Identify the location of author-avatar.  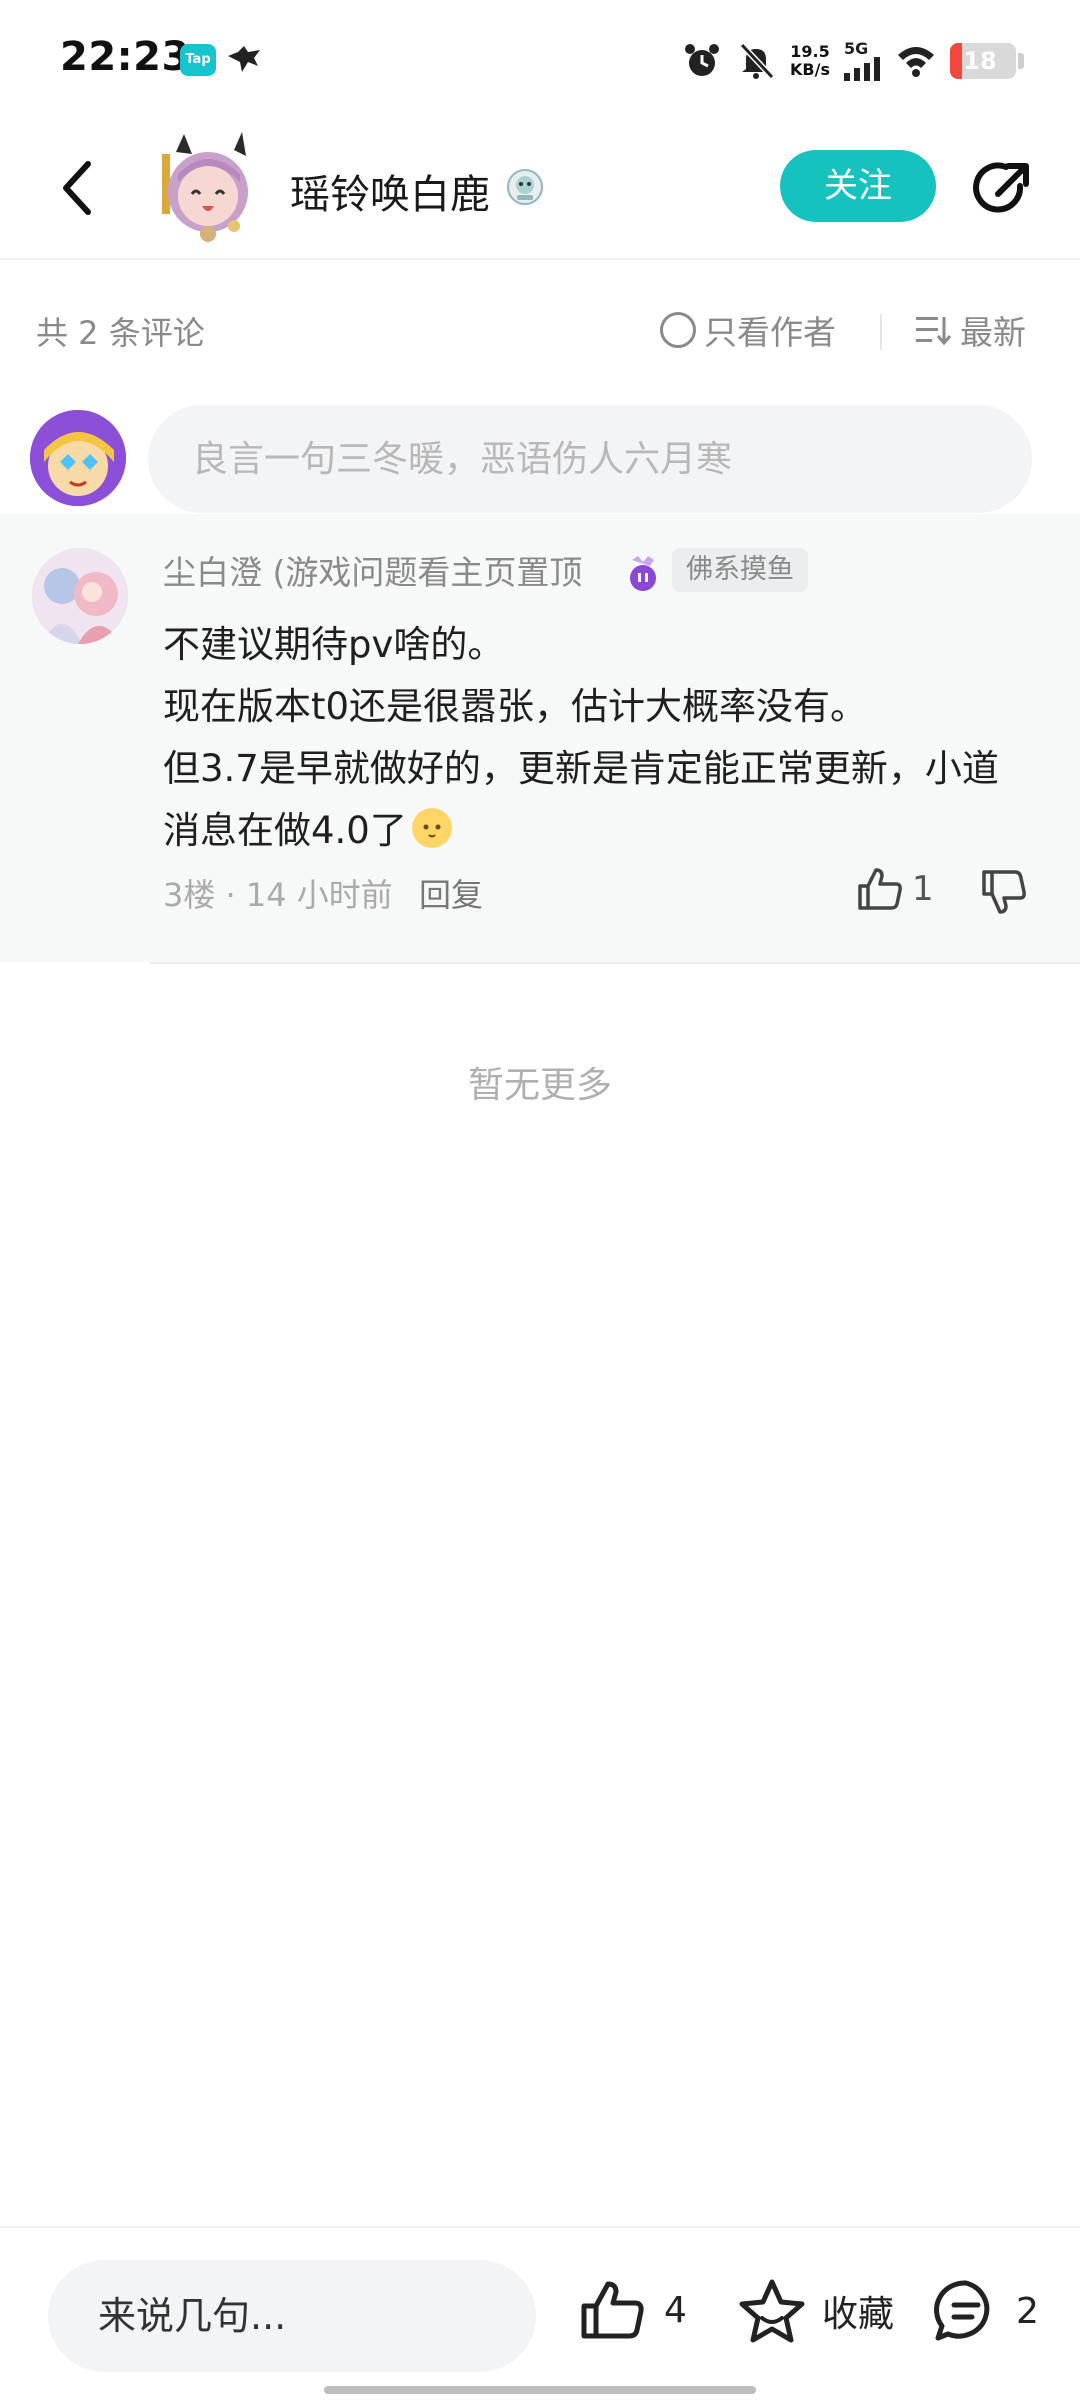
(208, 188).